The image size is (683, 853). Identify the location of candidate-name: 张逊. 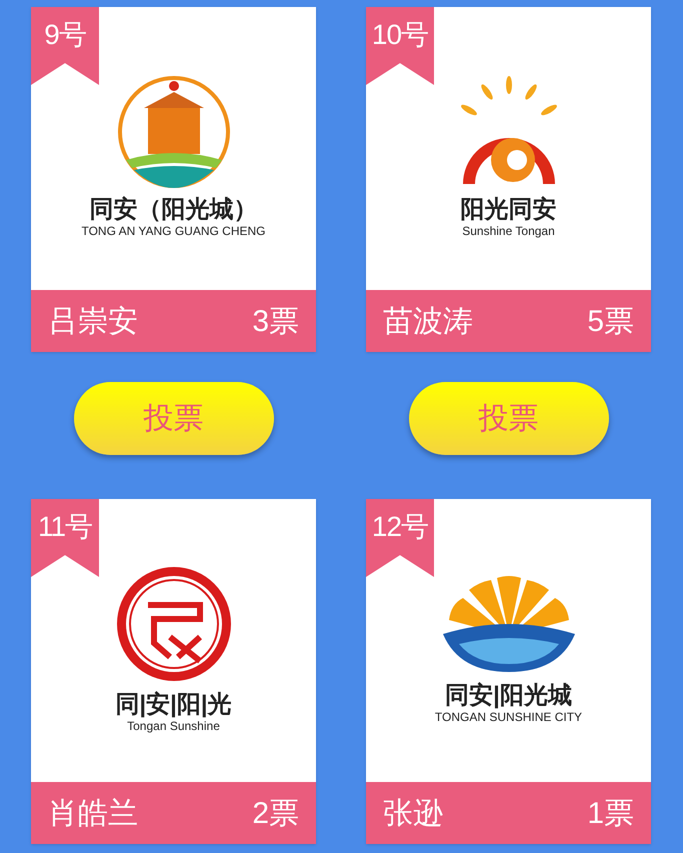
(413, 814).